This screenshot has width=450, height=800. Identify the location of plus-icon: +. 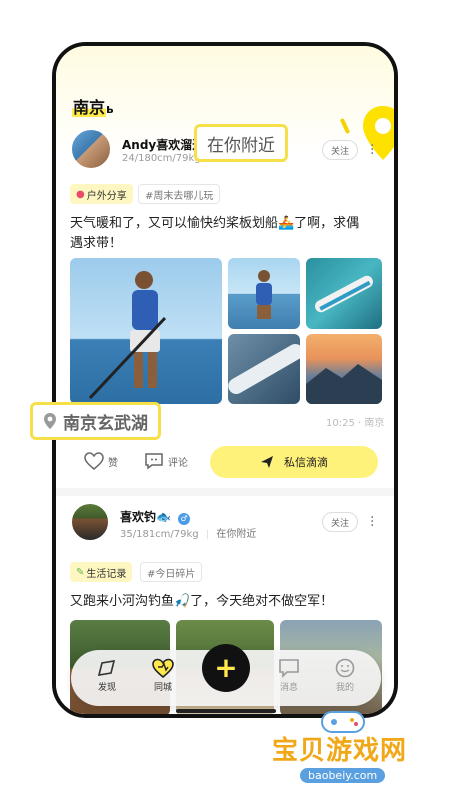
(226, 667).